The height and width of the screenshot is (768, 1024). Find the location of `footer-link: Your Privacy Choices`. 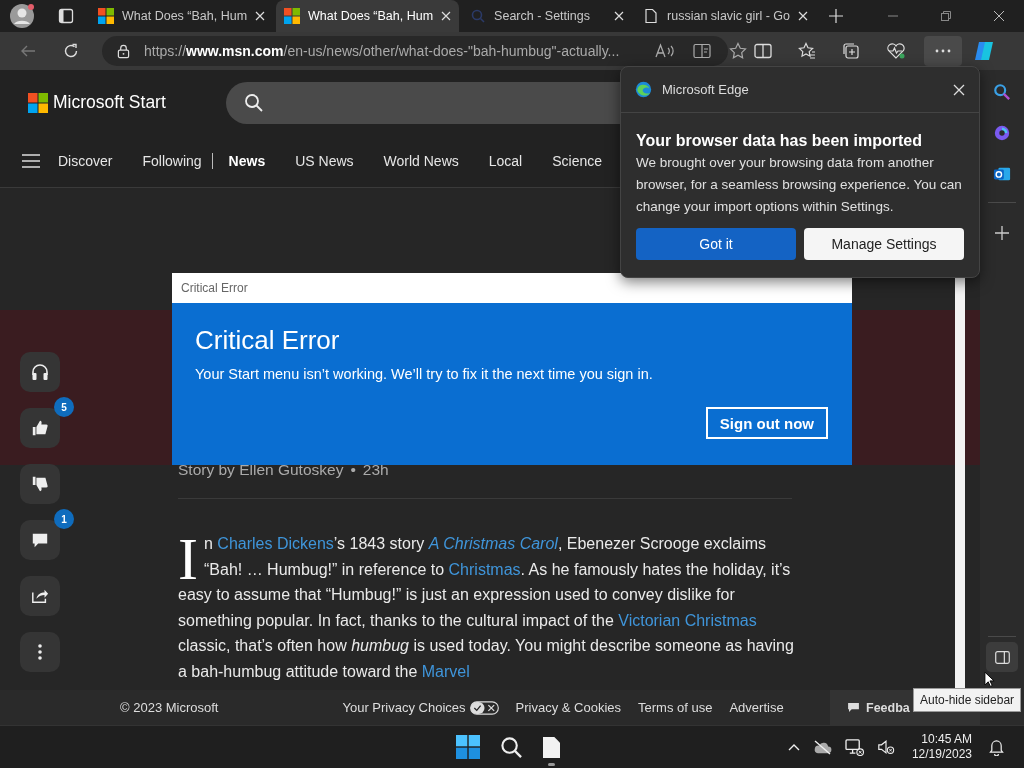

footer-link: Your Privacy Choices is located at coordinates (404, 707).